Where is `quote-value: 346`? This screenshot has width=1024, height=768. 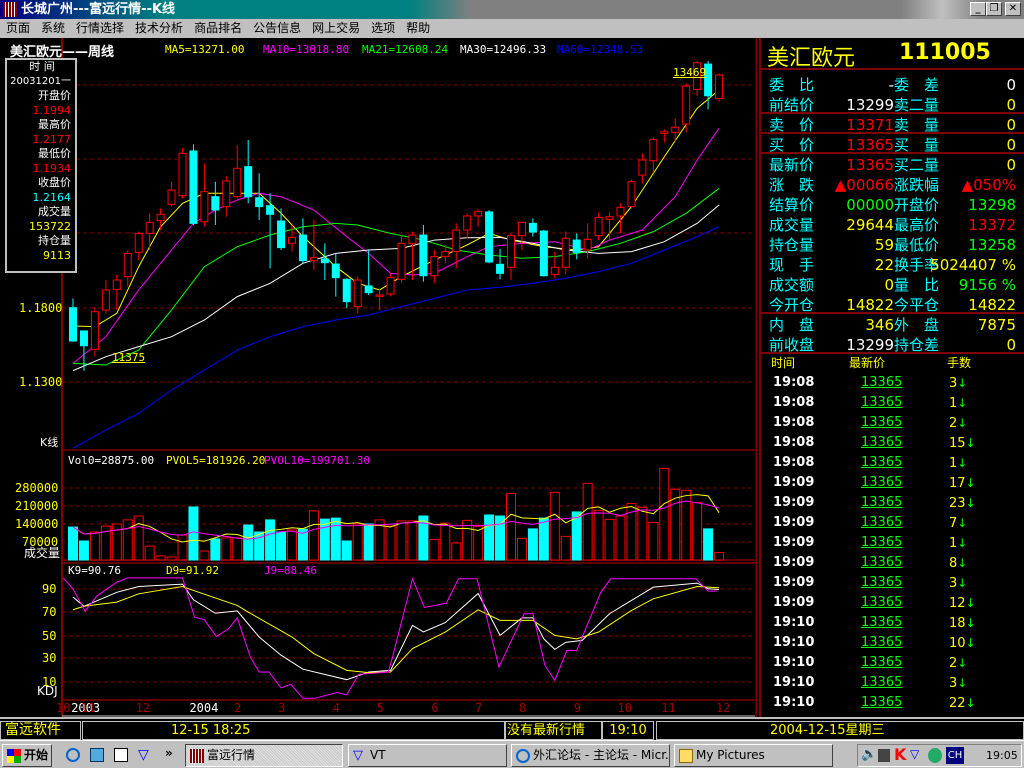
quote-value: 346 is located at coordinates (879, 325).